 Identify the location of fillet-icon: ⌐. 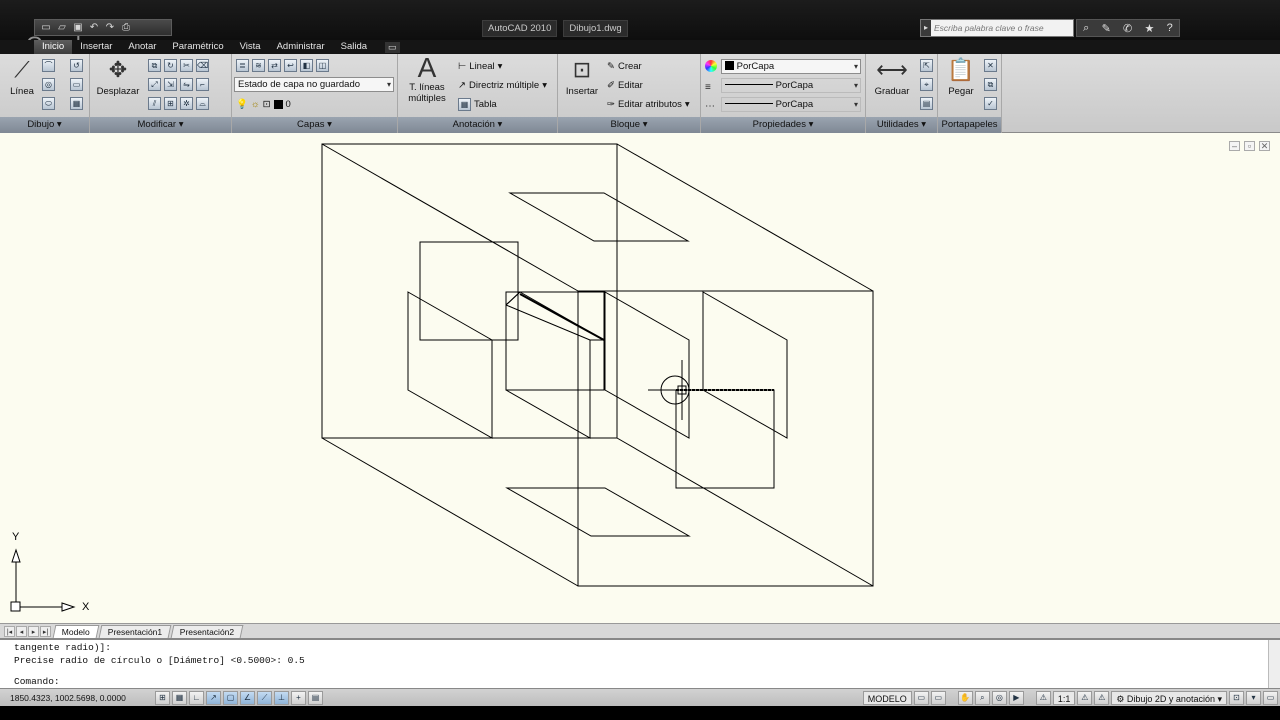
(202, 84).